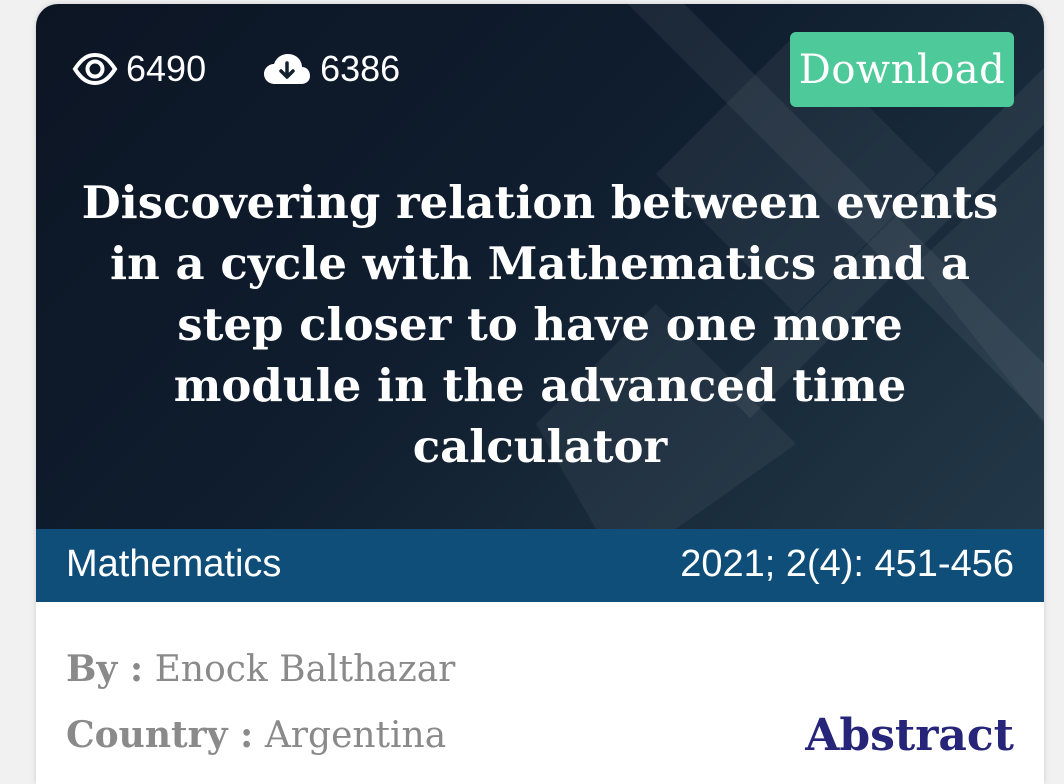 This screenshot has width=1064, height=784. I want to click on eye-icon, so click(95, 69).